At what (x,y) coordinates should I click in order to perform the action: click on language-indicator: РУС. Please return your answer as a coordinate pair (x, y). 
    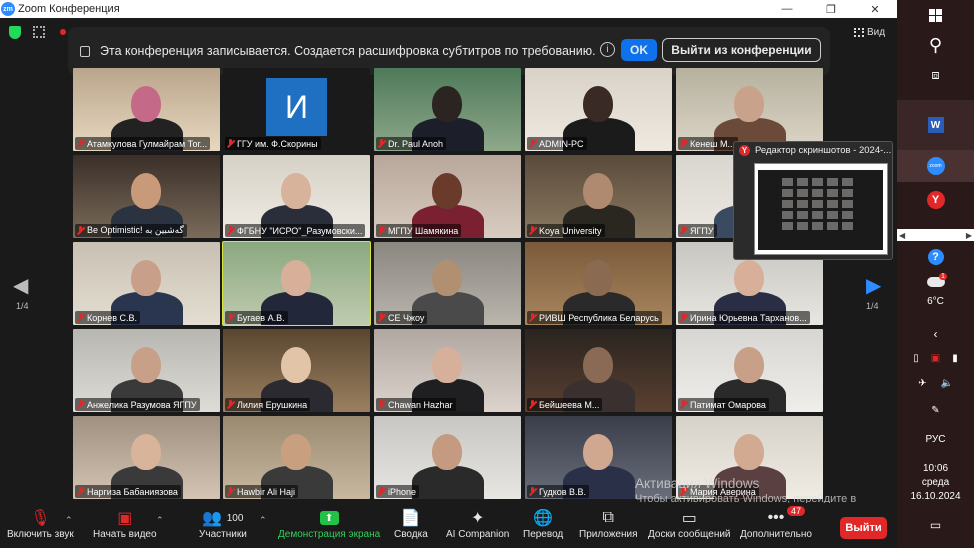
    Looking at the image, I should click on (935, 439).